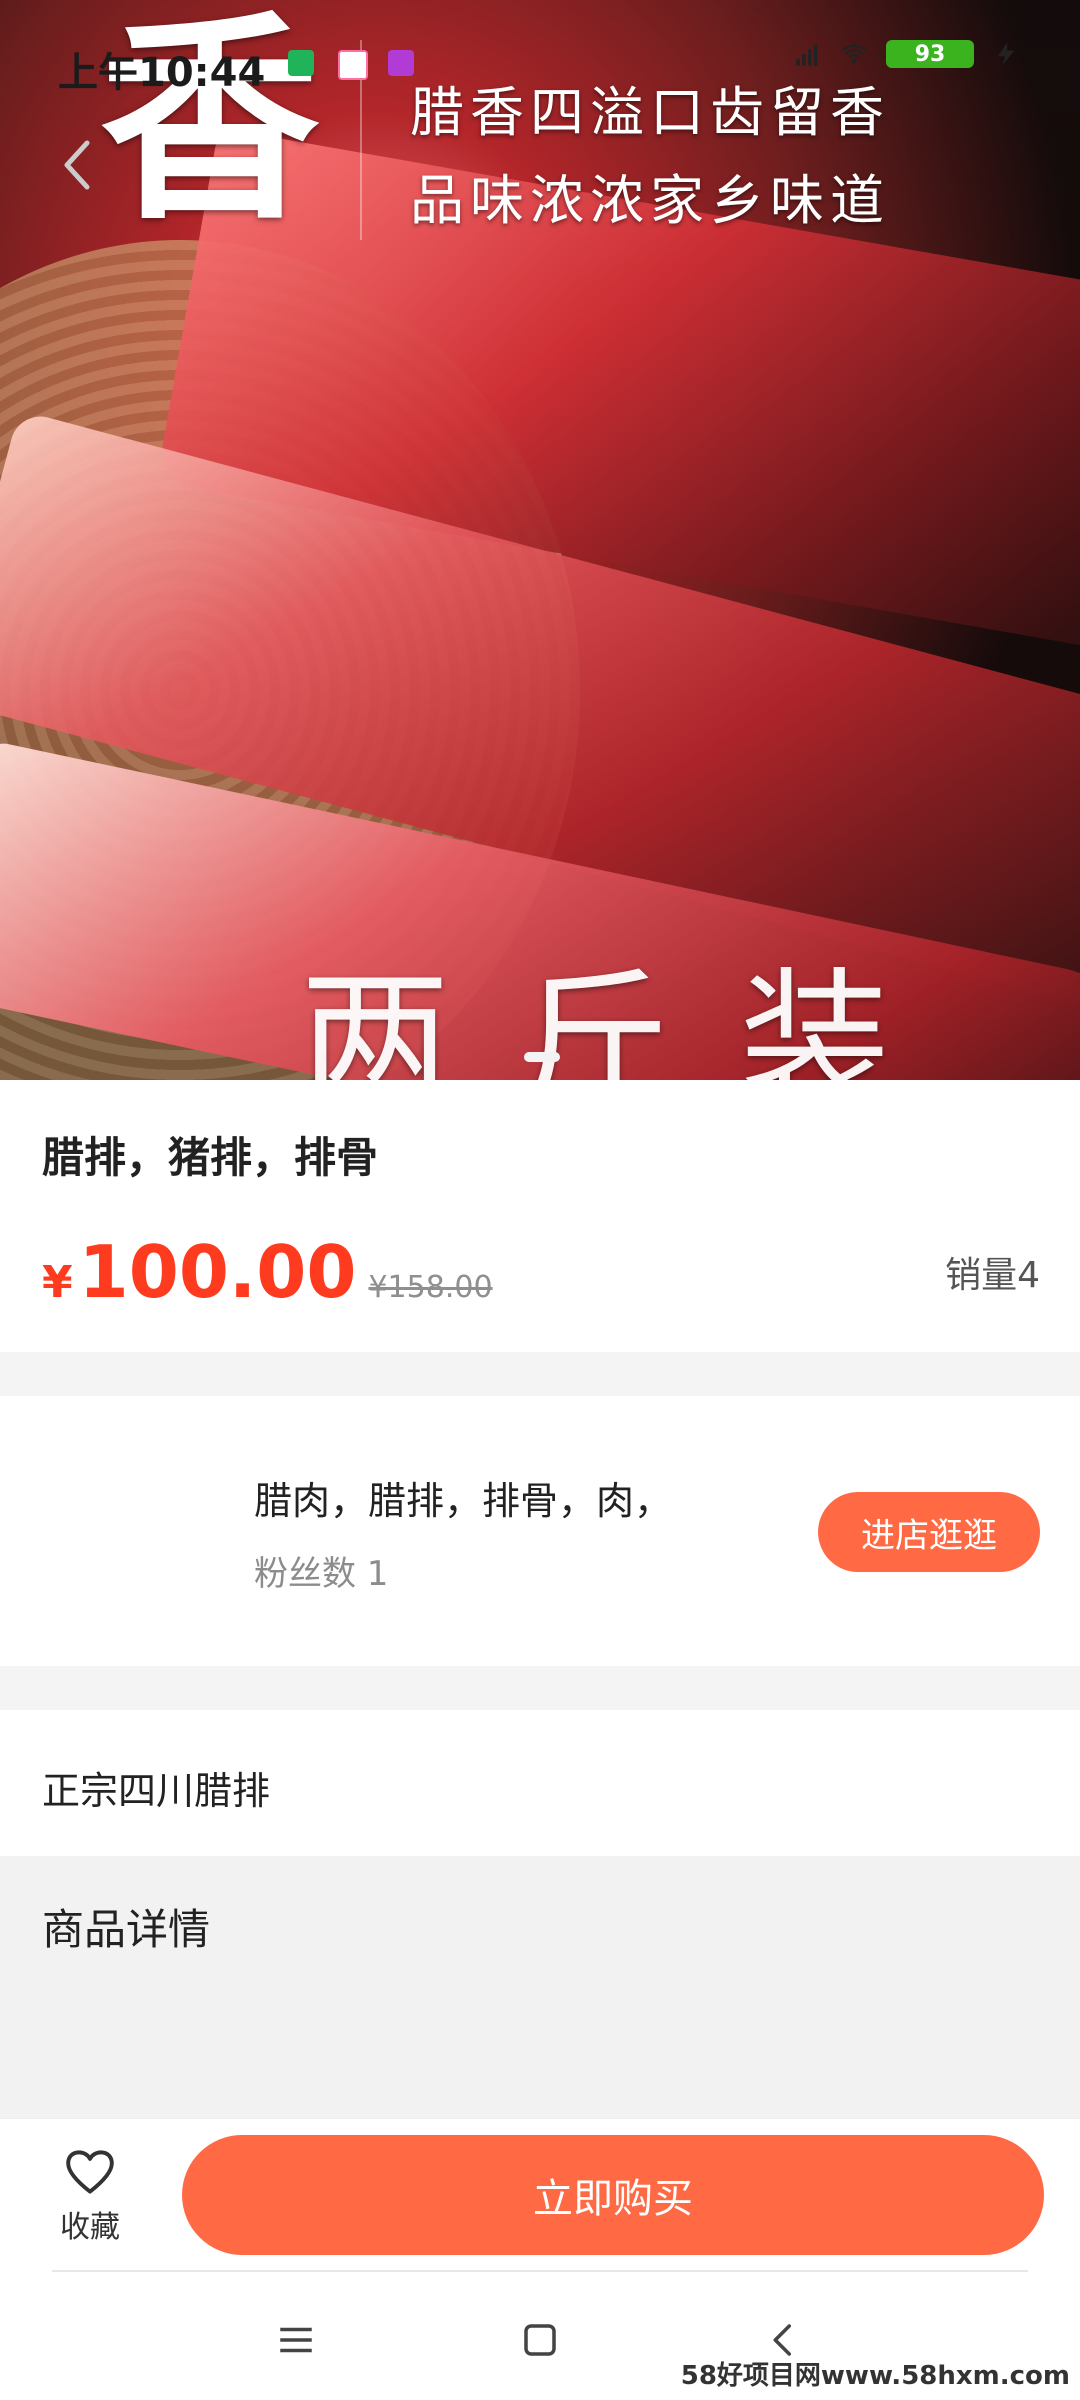  I want to click on charging-icon, so click(1006, 54).